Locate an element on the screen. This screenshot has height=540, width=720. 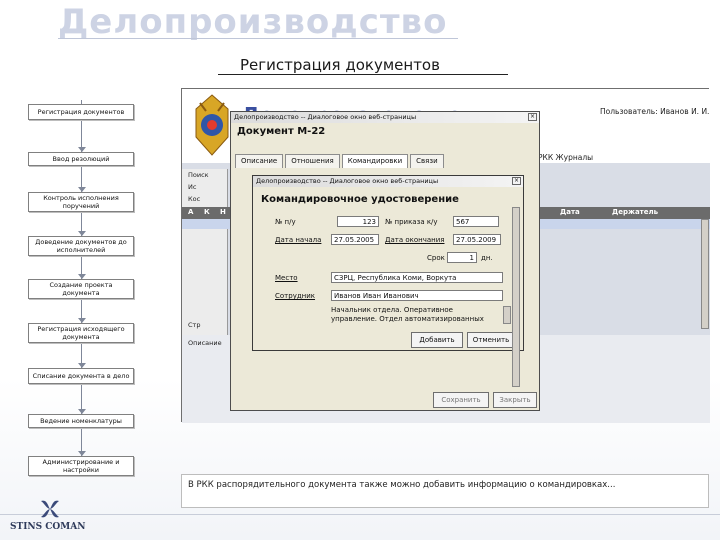
employee-field: Иванов Иван Иванович is located at coordinates (417, 295).